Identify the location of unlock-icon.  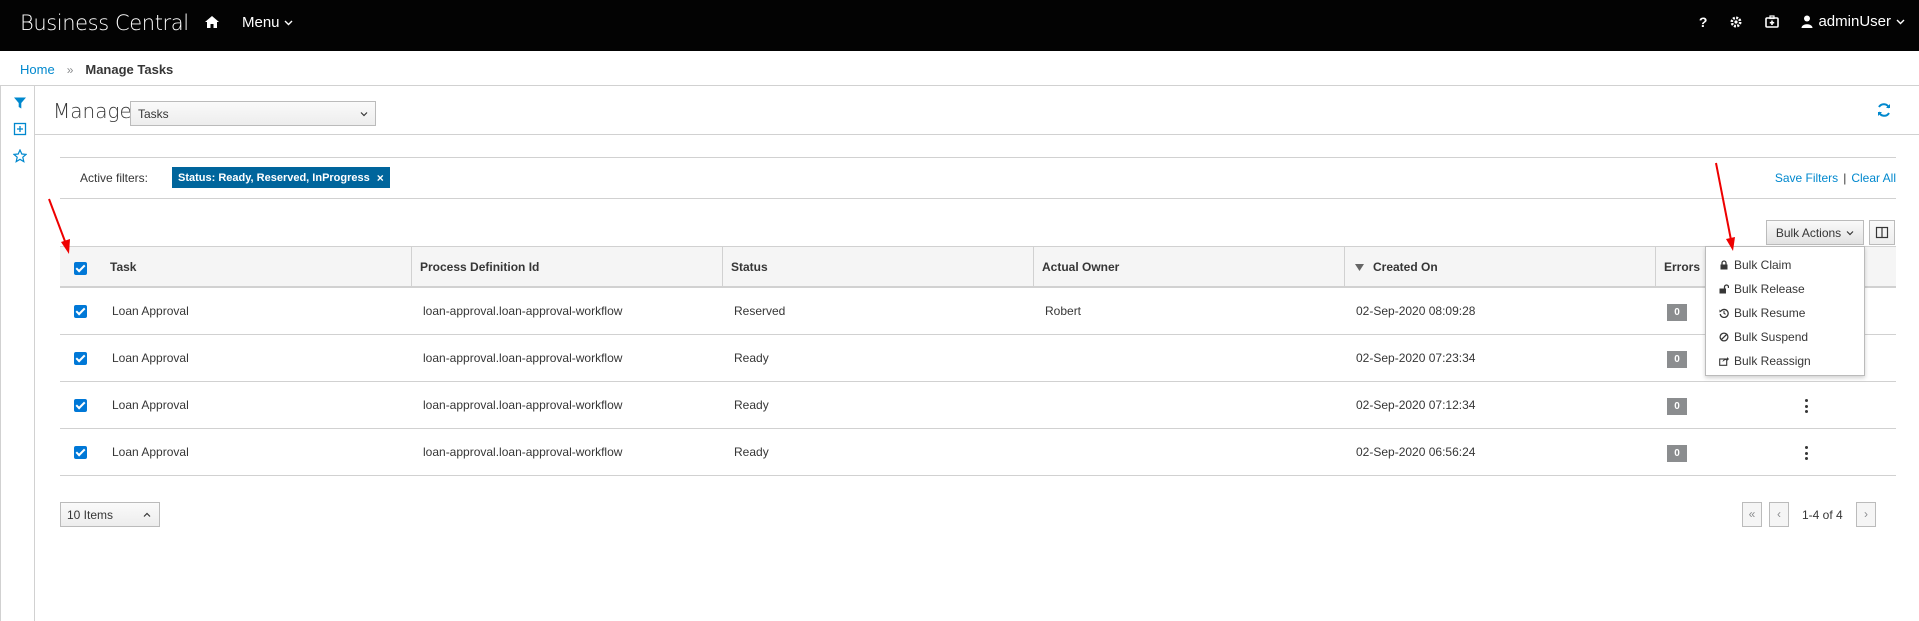
(1724, 289).